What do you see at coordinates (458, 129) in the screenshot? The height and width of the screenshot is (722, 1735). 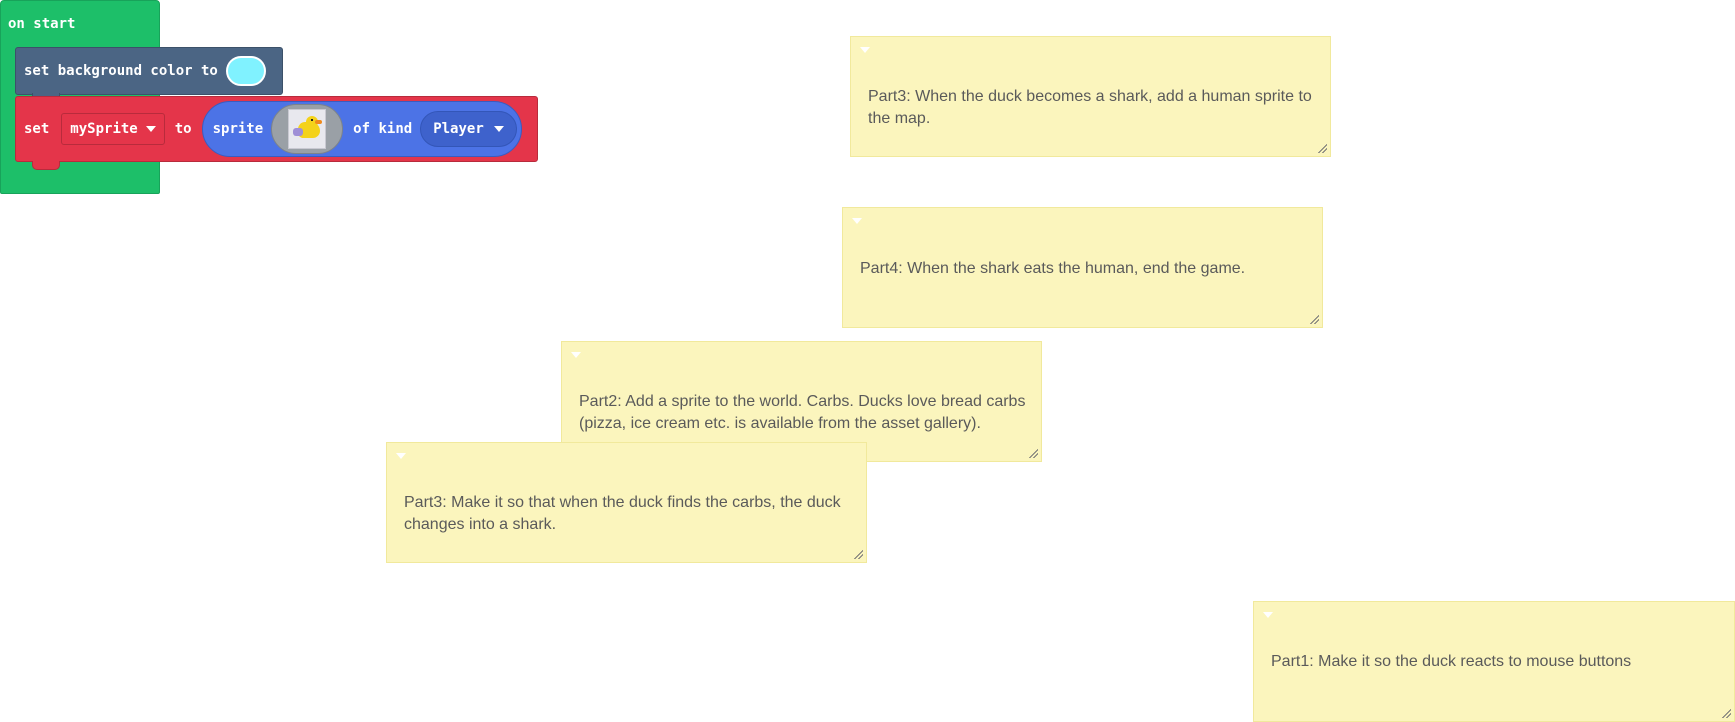 I see `kind-value: Player` at bounding box center [458, 129].